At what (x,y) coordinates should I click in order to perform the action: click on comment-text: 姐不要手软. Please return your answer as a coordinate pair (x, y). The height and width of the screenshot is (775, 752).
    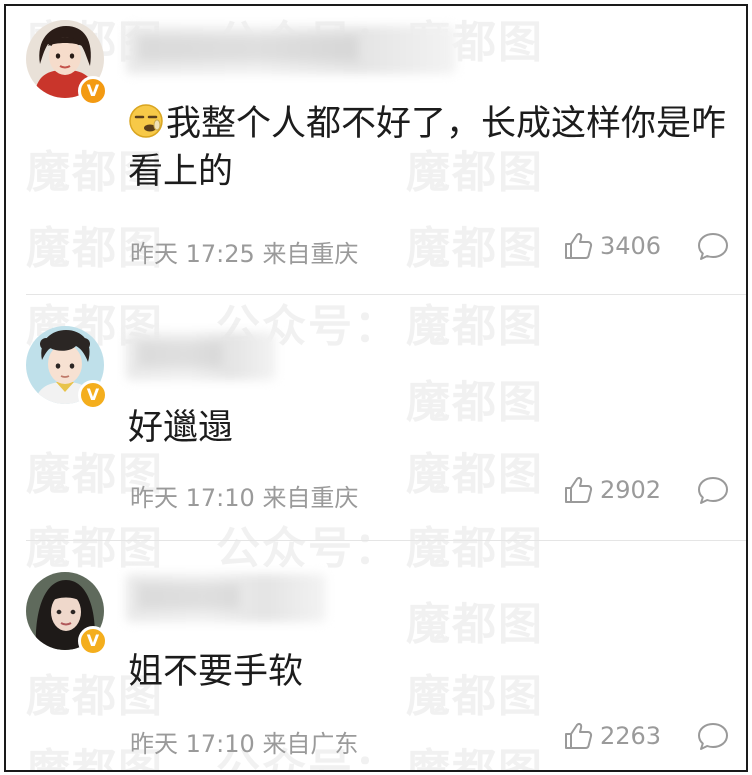
    Looking at the image, I should click on (216, 672).